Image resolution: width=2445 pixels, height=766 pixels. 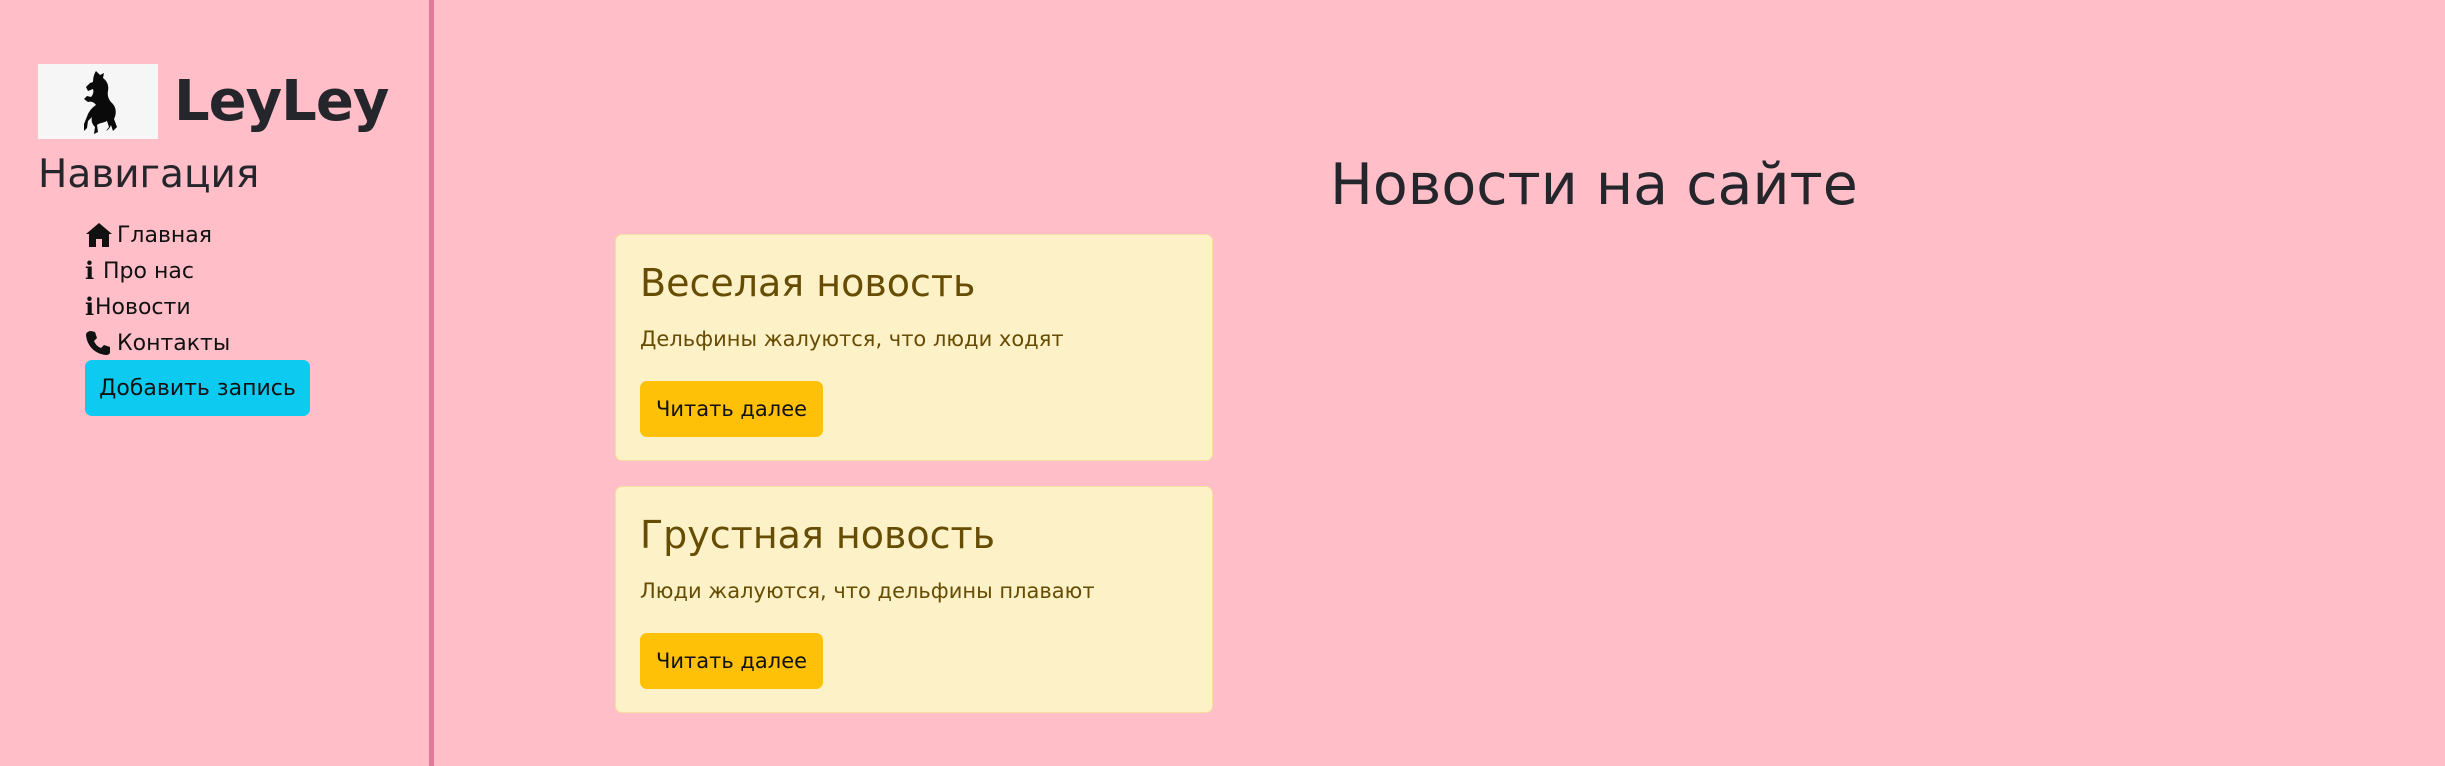 I want to click on add-entry-button: Добавить запись, so click(x=197, y=388).